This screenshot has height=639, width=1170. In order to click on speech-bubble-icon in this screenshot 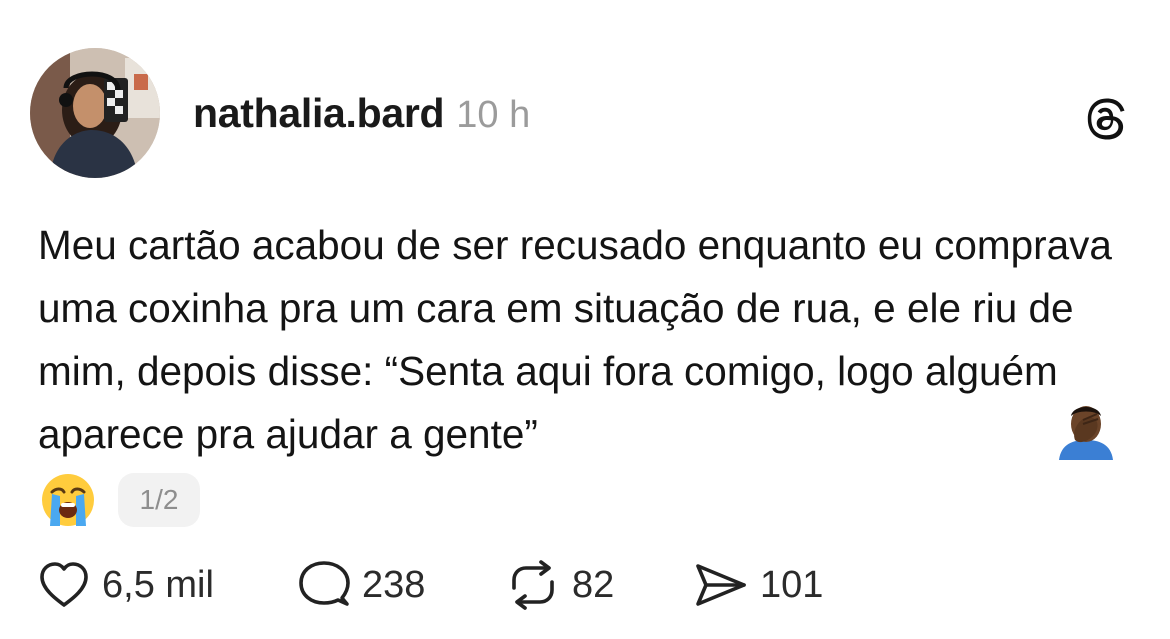, I will do `click(324, 583)`.